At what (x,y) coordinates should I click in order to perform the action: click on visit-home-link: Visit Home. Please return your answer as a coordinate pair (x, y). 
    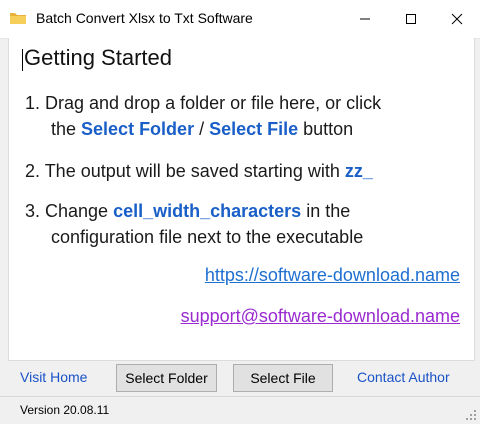
    Looking at the image, I should click on (53, 377).